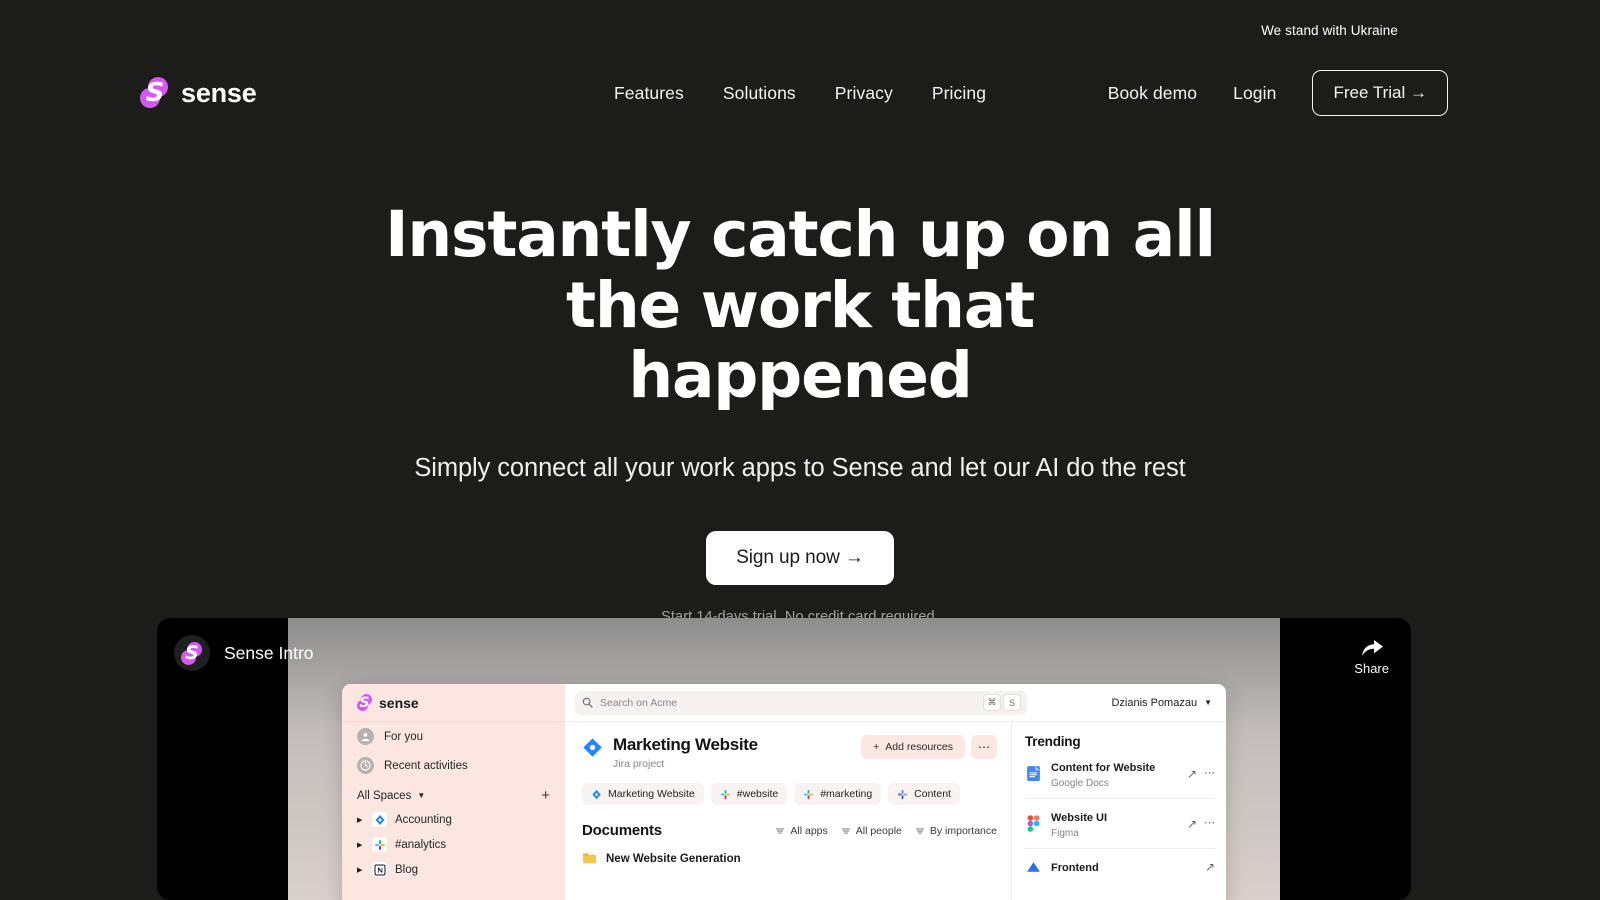 Image resolution: width=1600 pixels, height=900 pixels. Describe the element at coordinates (800, 30) in the screenshot. I see `ukraine-banner: We stand with Ukraine` at that location.